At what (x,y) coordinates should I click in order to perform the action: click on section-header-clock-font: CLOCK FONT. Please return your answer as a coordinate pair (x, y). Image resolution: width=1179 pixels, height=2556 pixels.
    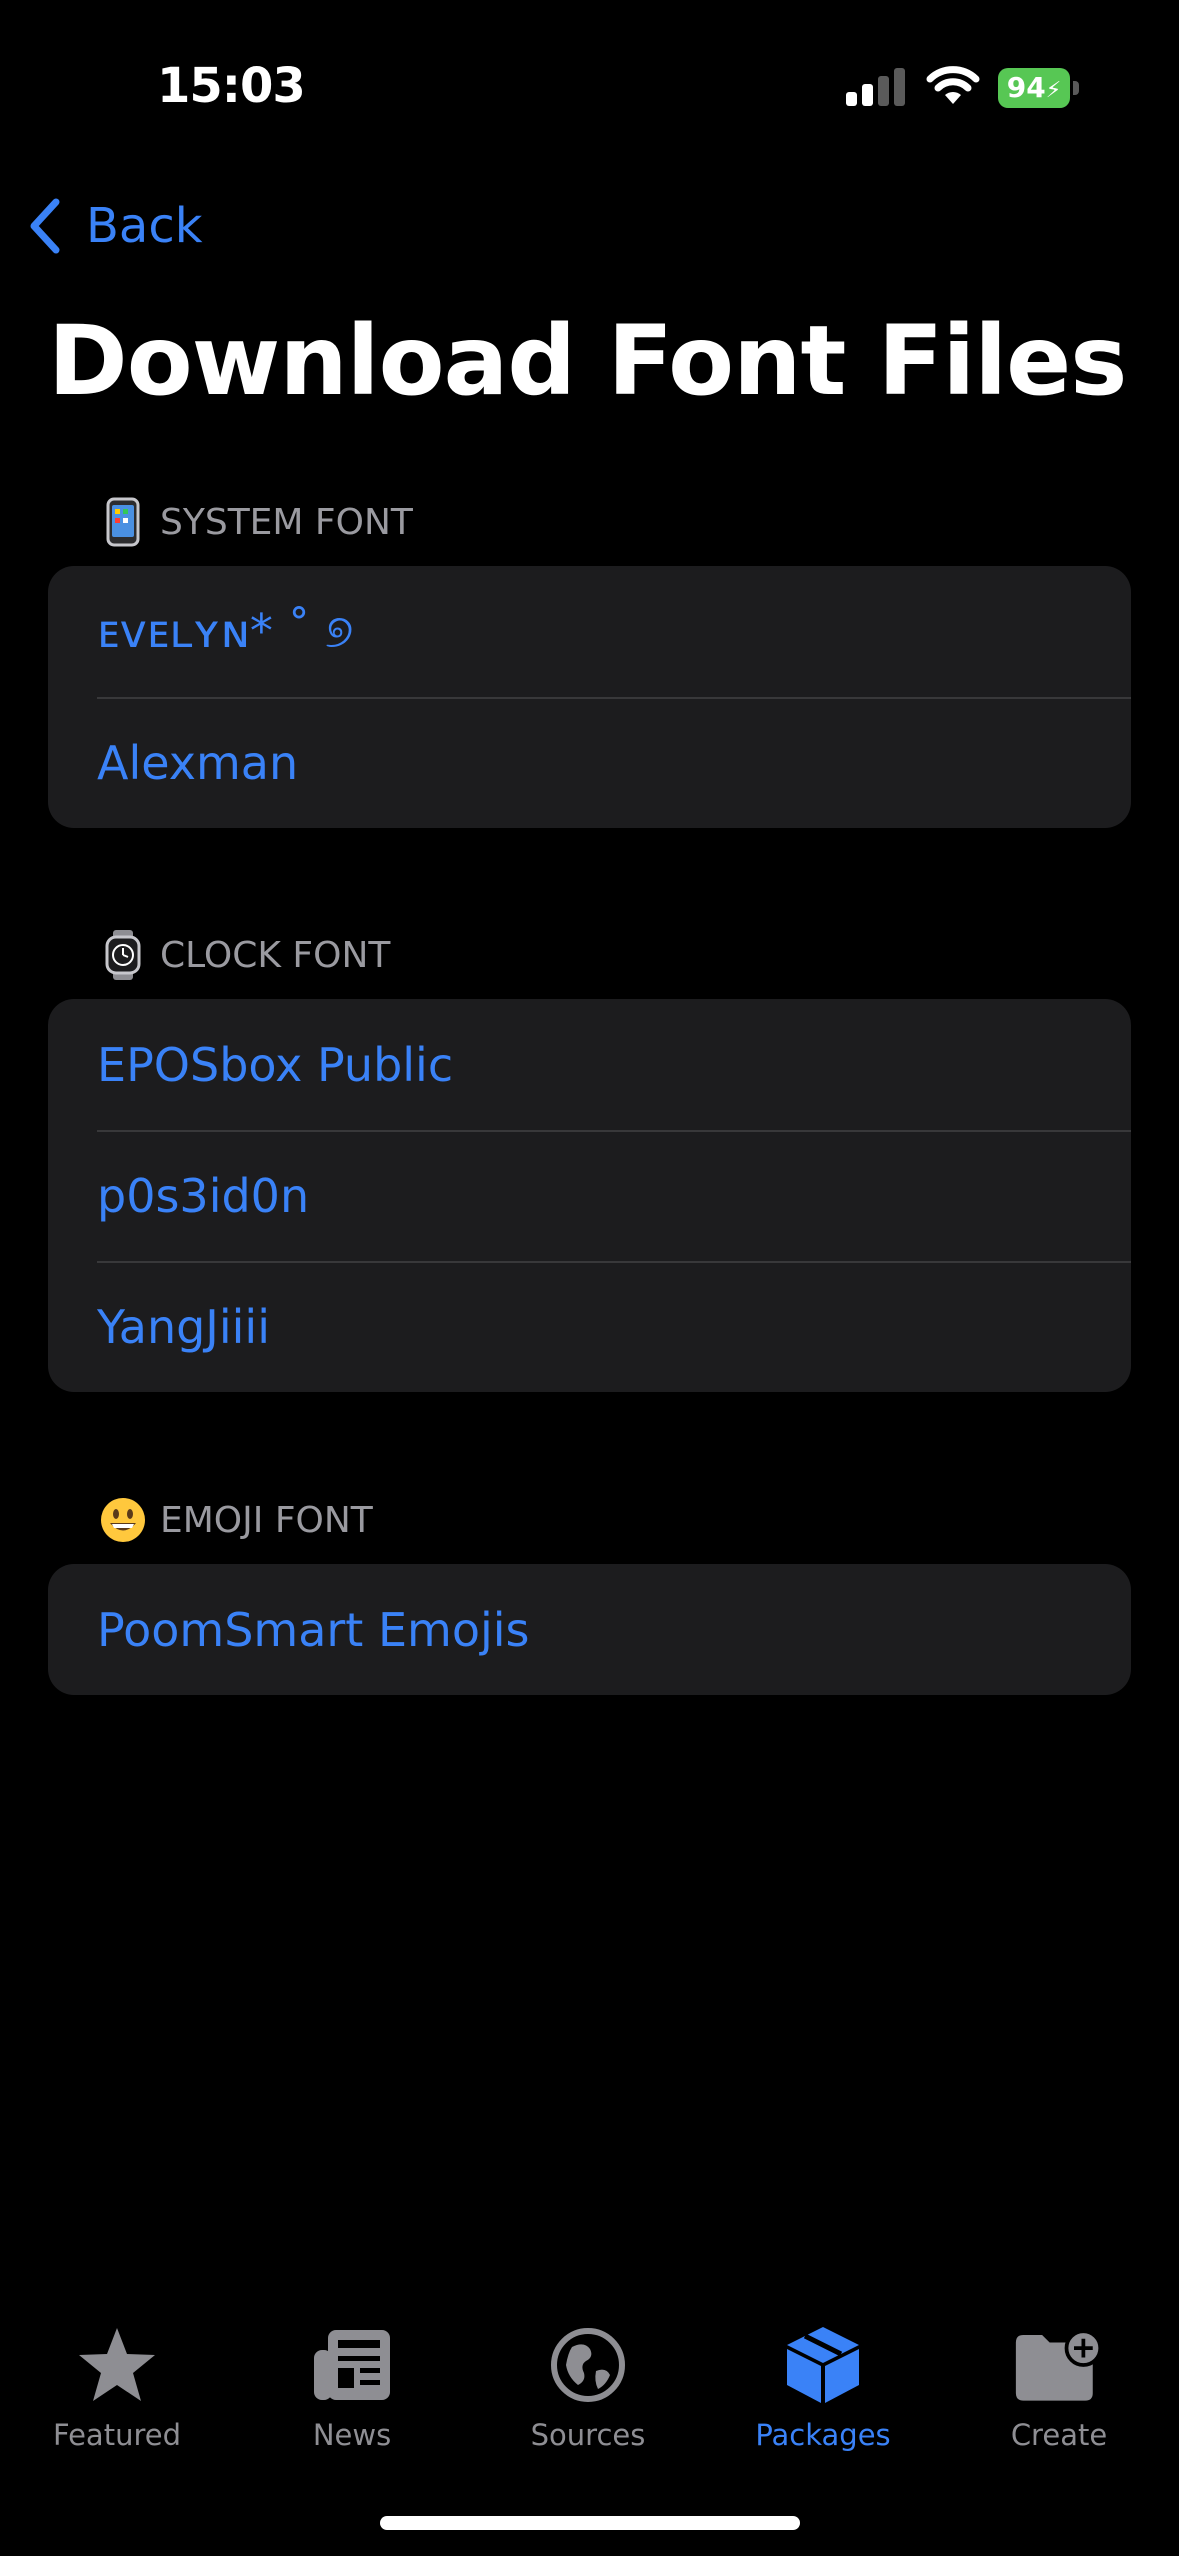
    Looking at the image, I should click on (244, 955).